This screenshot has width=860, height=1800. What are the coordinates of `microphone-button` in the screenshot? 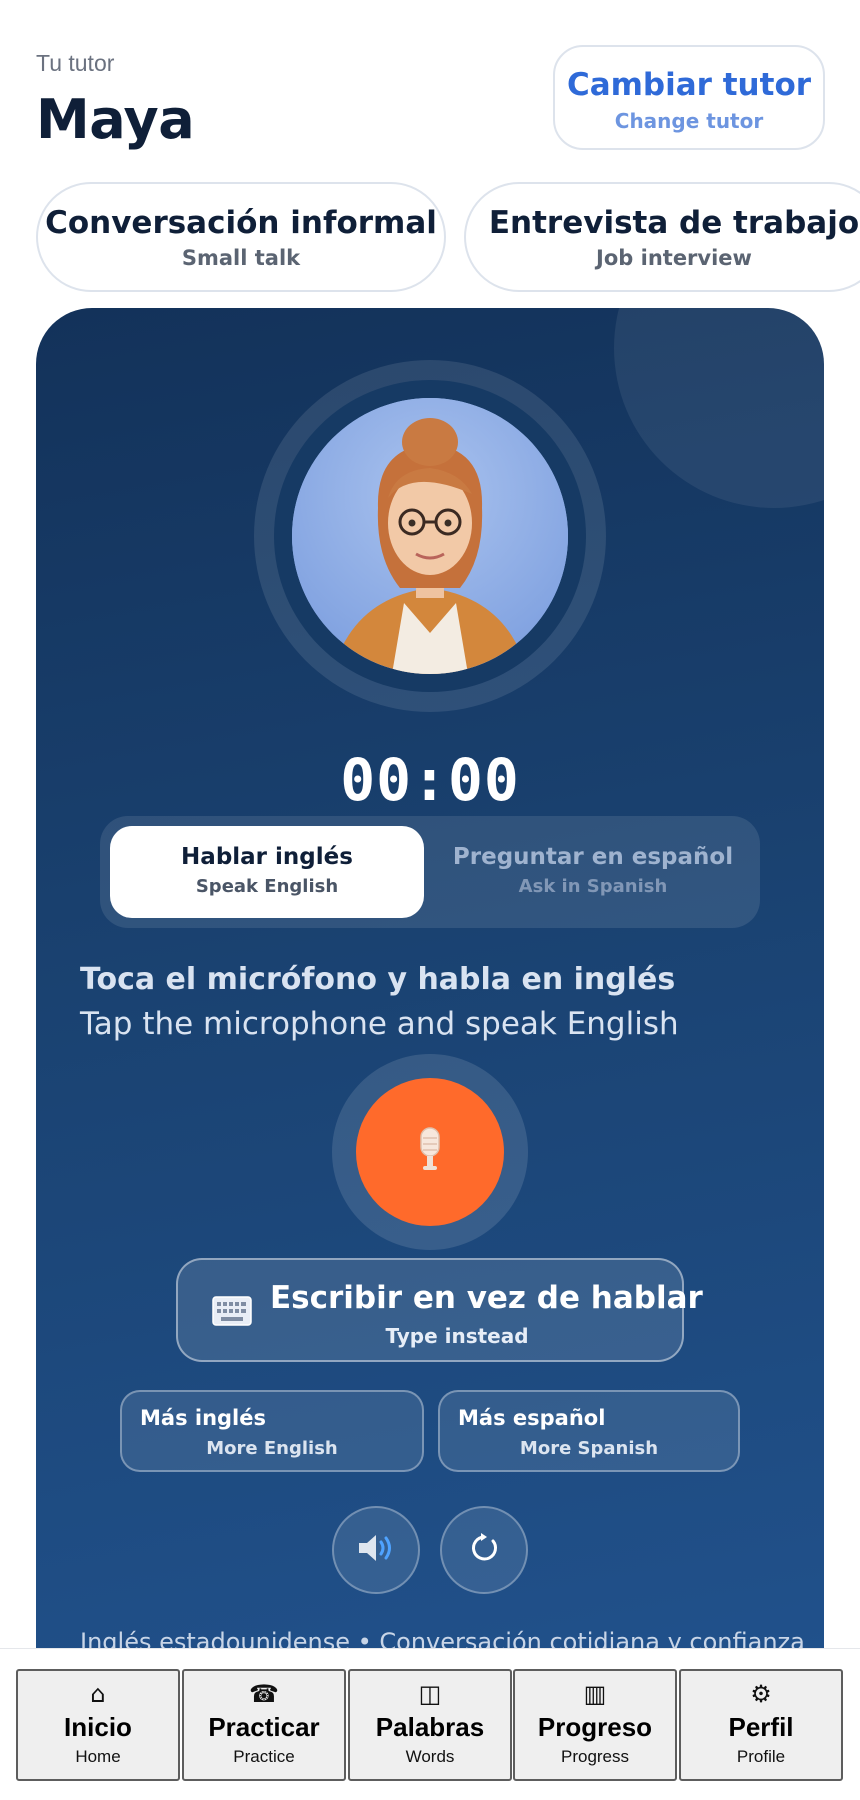 It's located at (430, 1152).